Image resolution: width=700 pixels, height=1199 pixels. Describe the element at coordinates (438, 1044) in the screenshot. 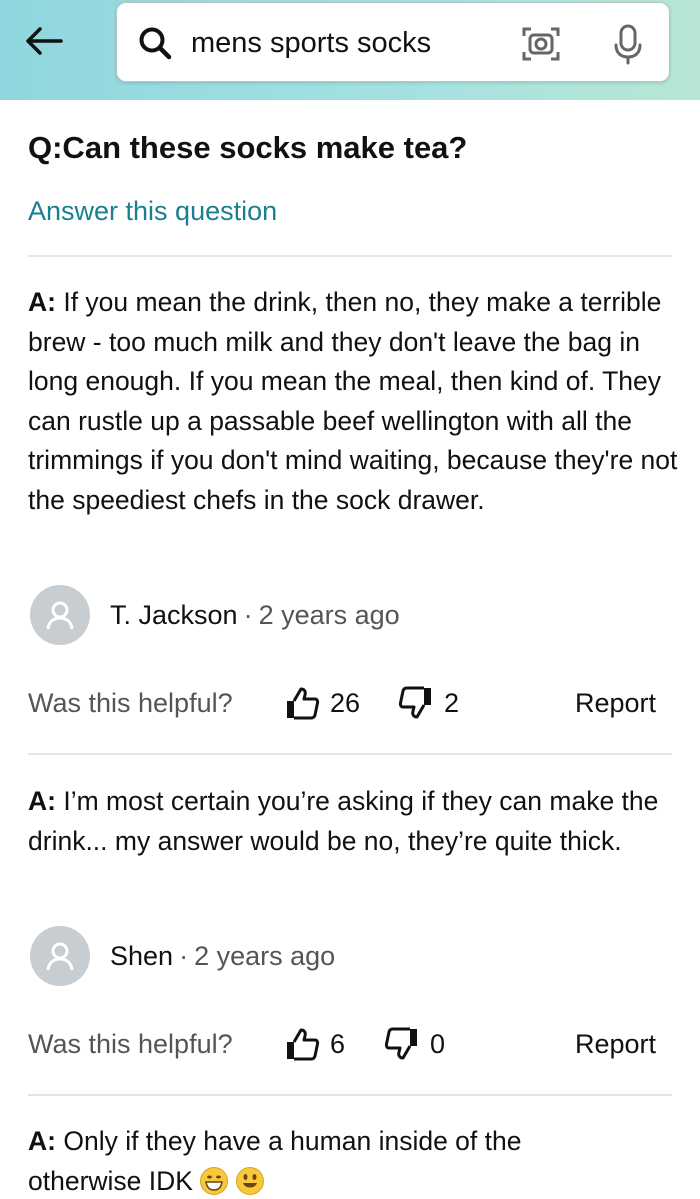

I see `downvote-count: 0` at that location.